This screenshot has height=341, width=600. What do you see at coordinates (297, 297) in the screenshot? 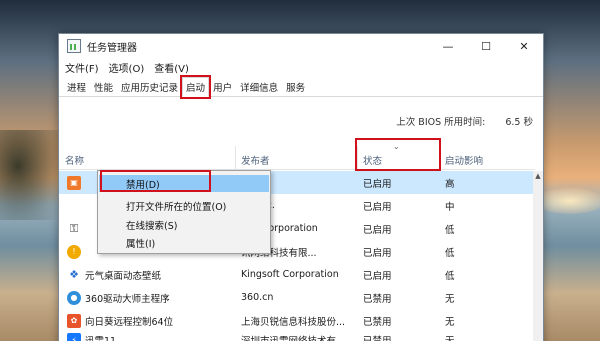
I see `table-row: ● 360驱动大师主程序 360.cn 已禁用 无` at bounding box center [297, 297].